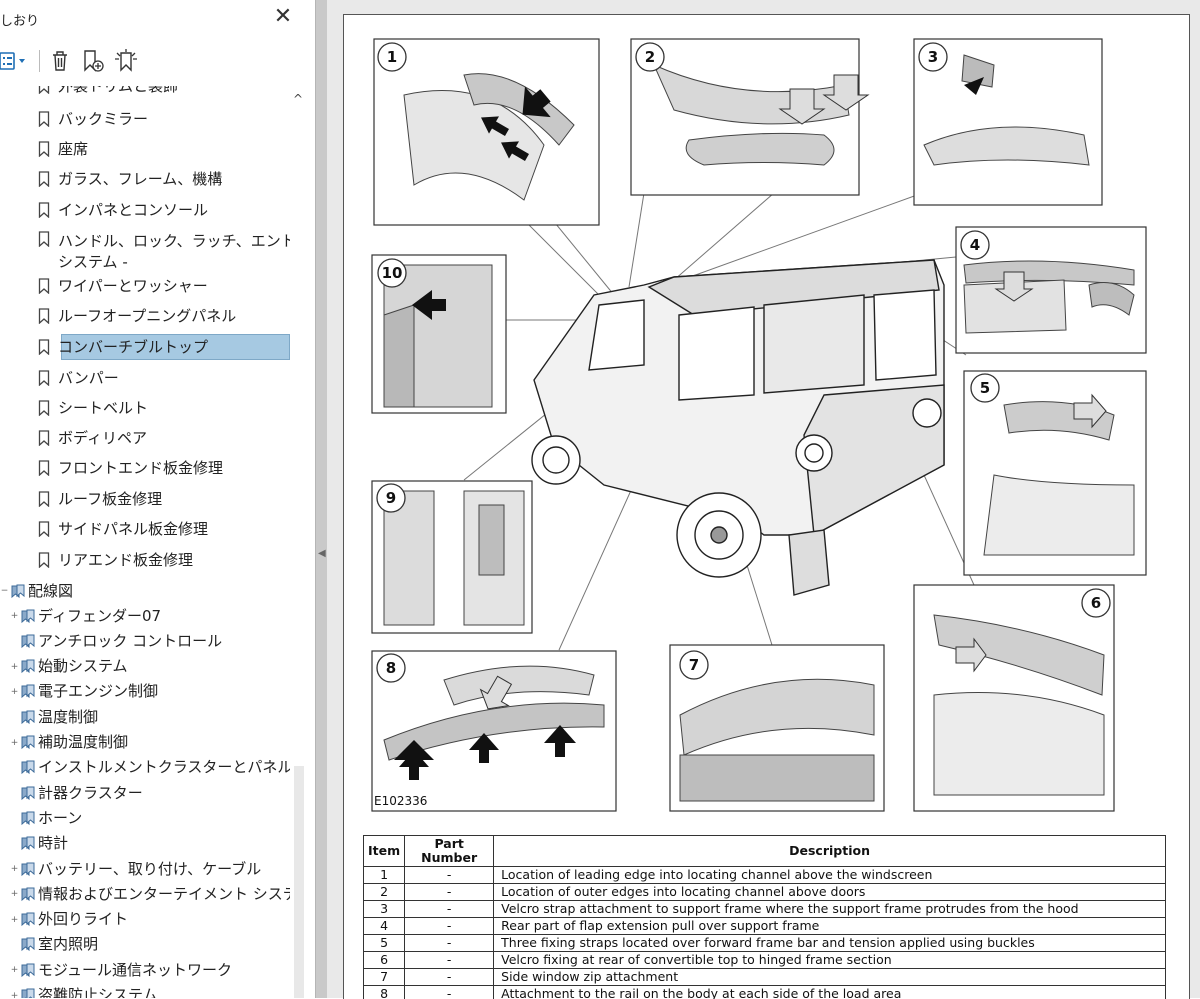 The image size is (1200, 999). I want to click on bookmark-label: ディフェンダー07, so click(99, 616).